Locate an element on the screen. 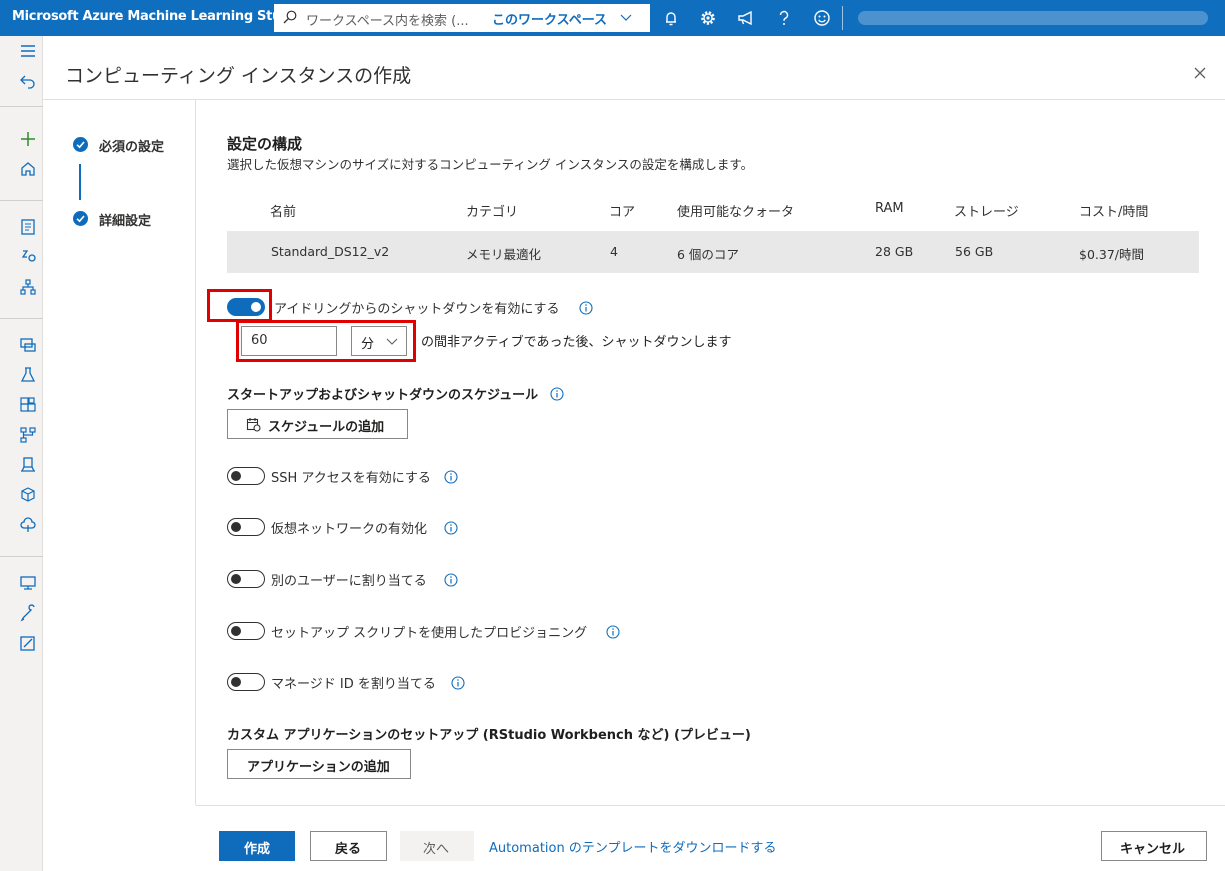 This screenshot has height=871, width=1225. topbar-divider is located at coordinates (842, 18).